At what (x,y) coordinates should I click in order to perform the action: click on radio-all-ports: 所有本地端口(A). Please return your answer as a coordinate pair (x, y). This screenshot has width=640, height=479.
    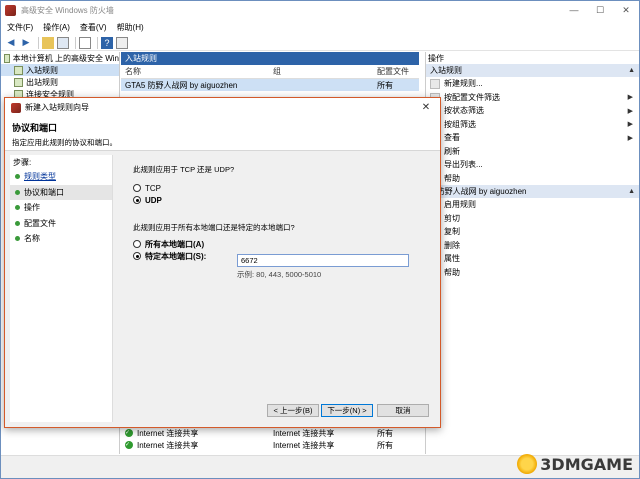
    Looking at the image, I should click on (283, 244).